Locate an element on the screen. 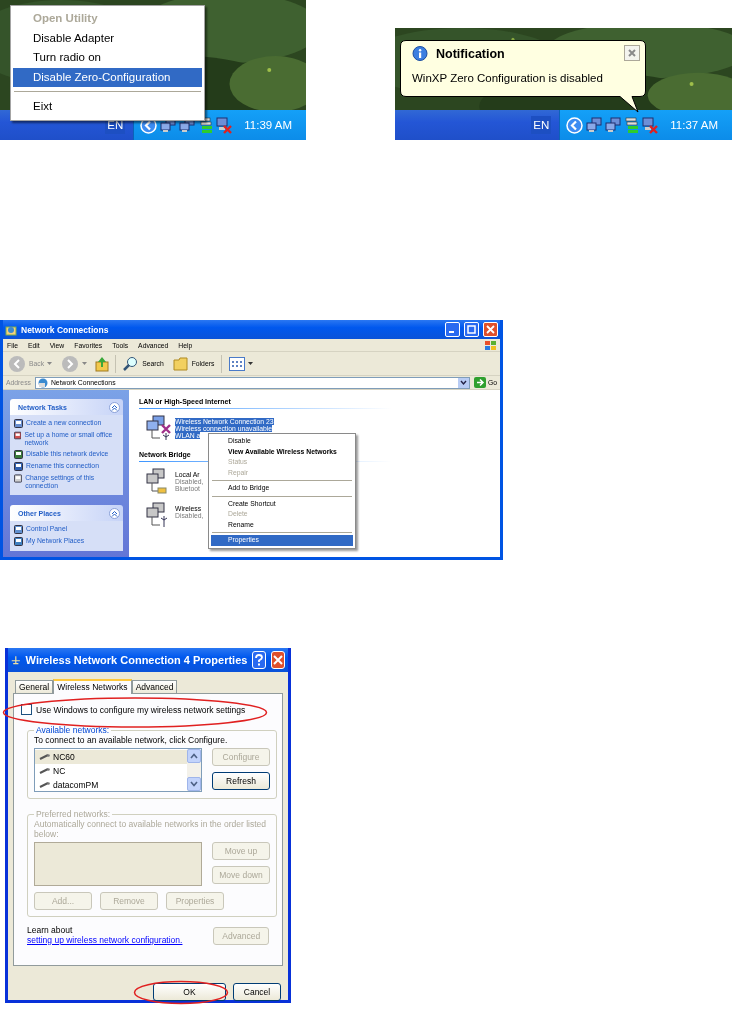 The height and width of the screenshot is (1010, 732). network-list-item: datacomPM is located at coordinates (111, 785).